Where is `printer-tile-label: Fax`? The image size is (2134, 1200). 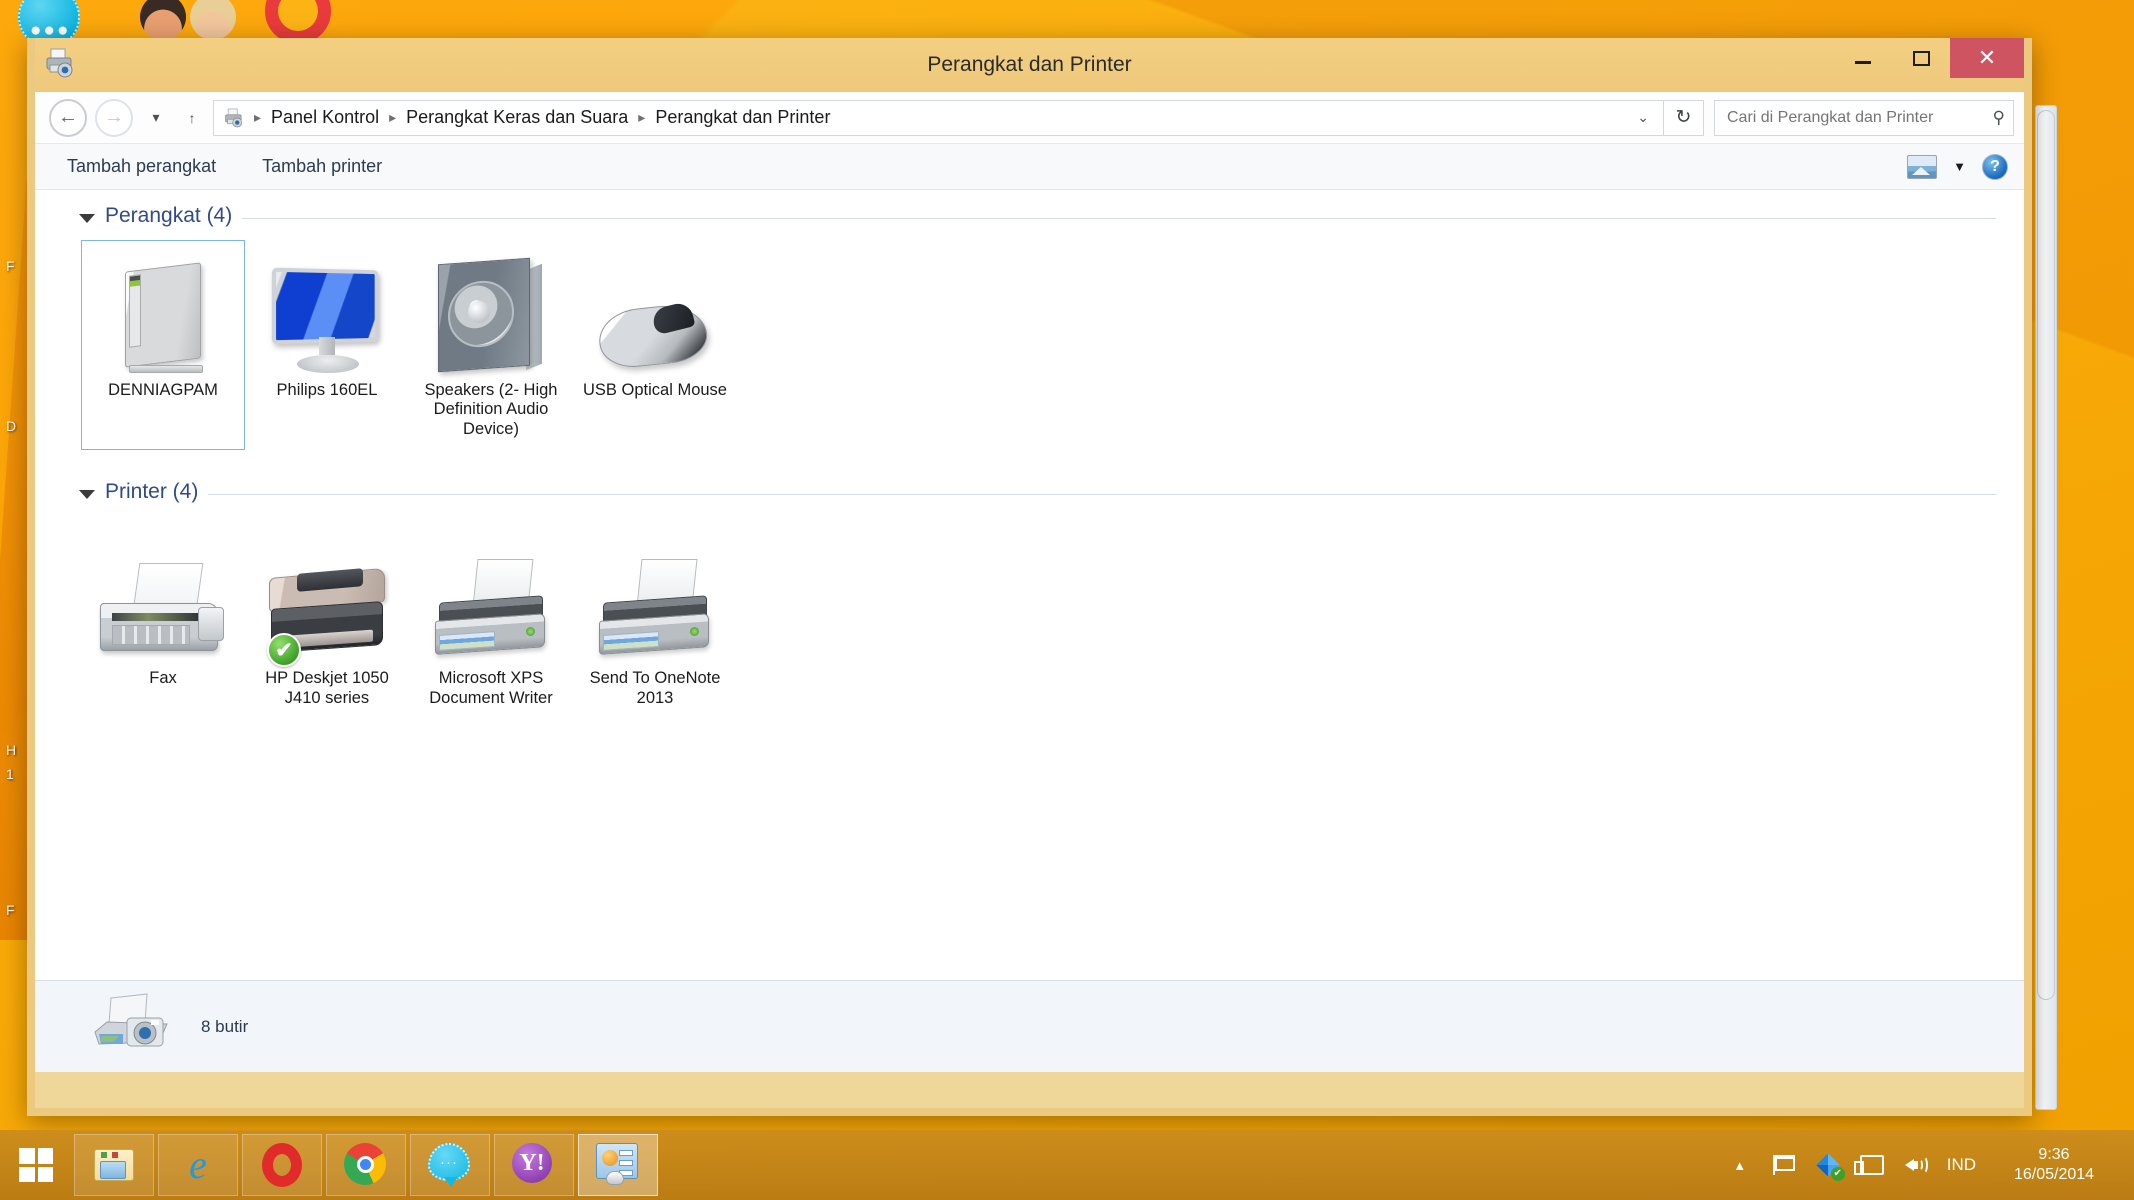
printer-tile-label: Fax is located at coordinates (163, 678).